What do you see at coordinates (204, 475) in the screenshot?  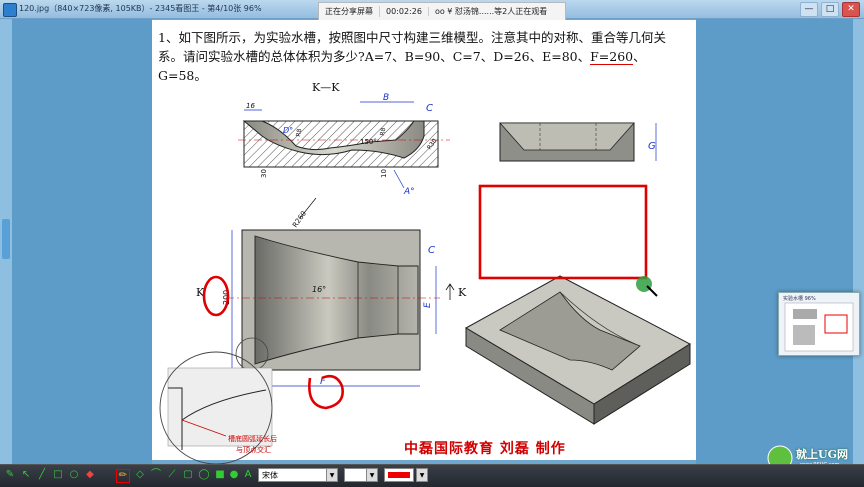 I see `circle-tool-icon: ◯` at bounding box center [204, 475].